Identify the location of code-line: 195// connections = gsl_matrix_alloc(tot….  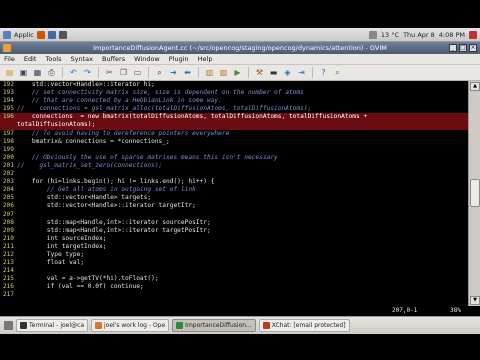
(234, 109).